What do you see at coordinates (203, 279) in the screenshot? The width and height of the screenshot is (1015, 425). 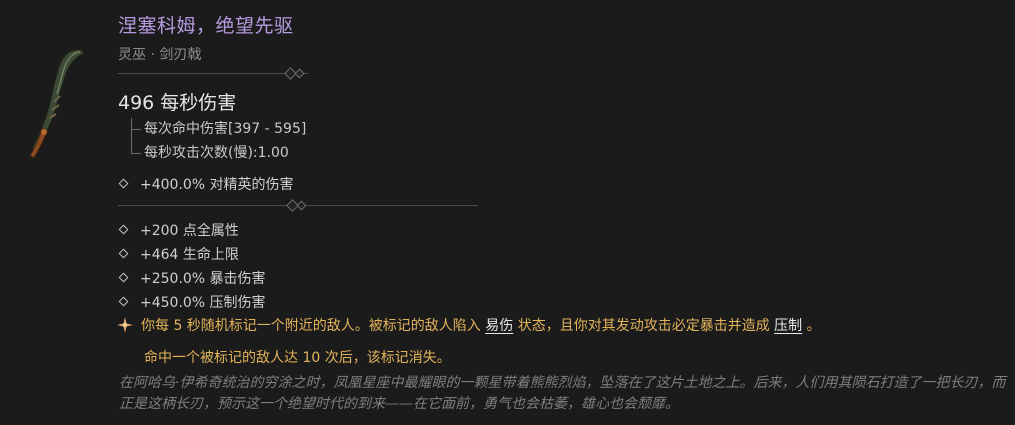 I see `affix-text: +250.0% 暴击伤害` at bounding box center [203, 279].